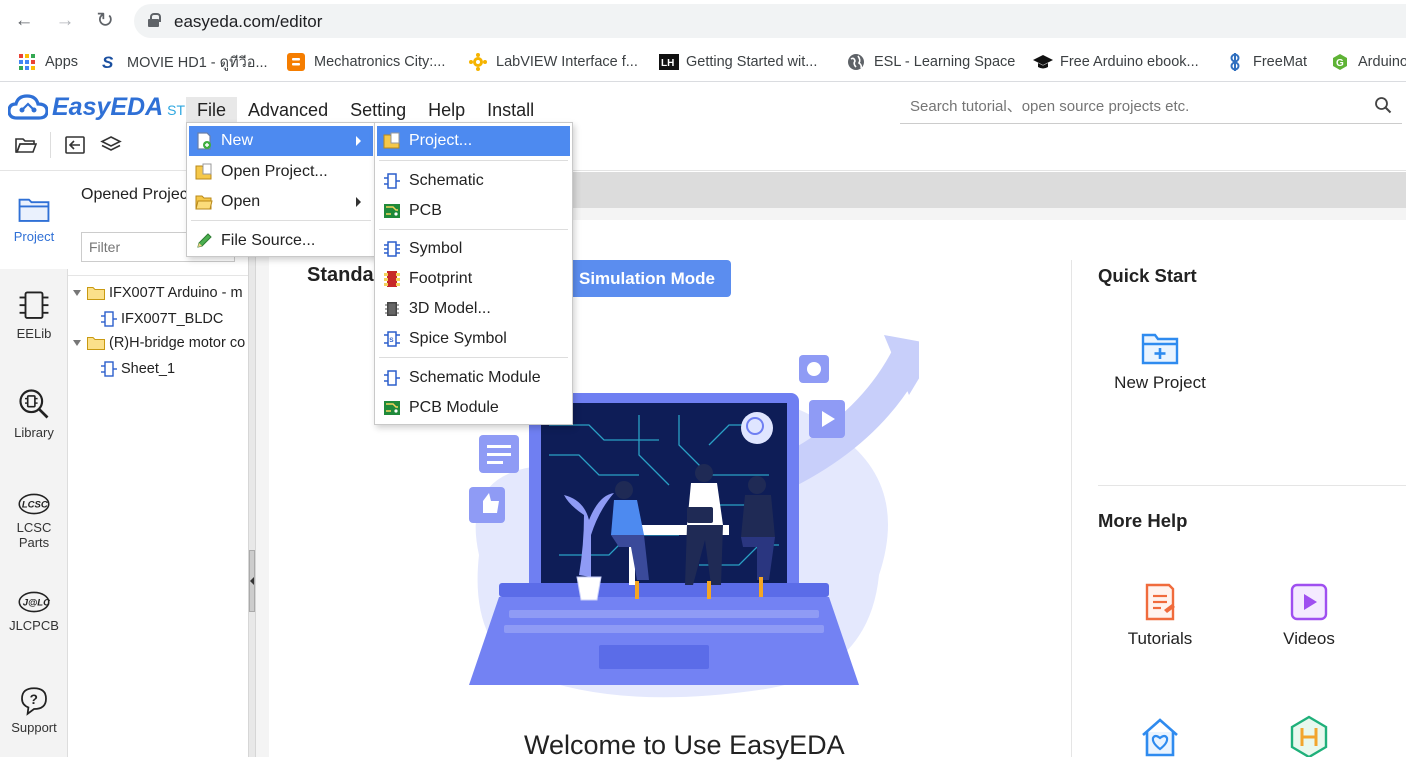  I want to click on tree-item-label: IFX007T Arduino - m, so click(176, 293).